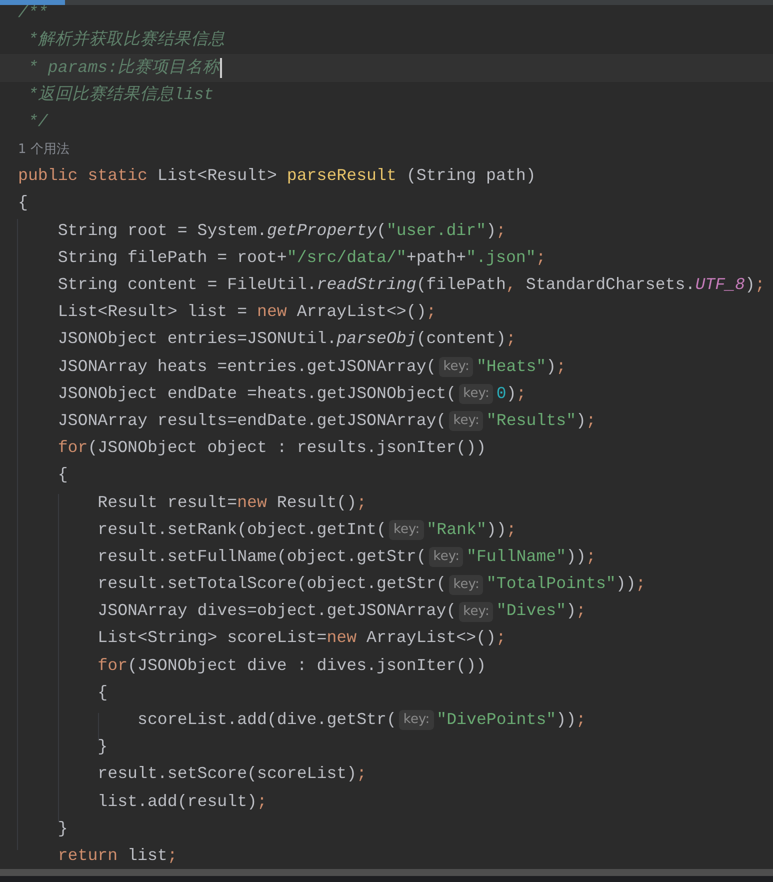 Image resolution: width=773 pixels, height=882 pixels. Describe the element at coordinates (541, 611) in the screenshot. I see `code-text: "Dives");` at that location.